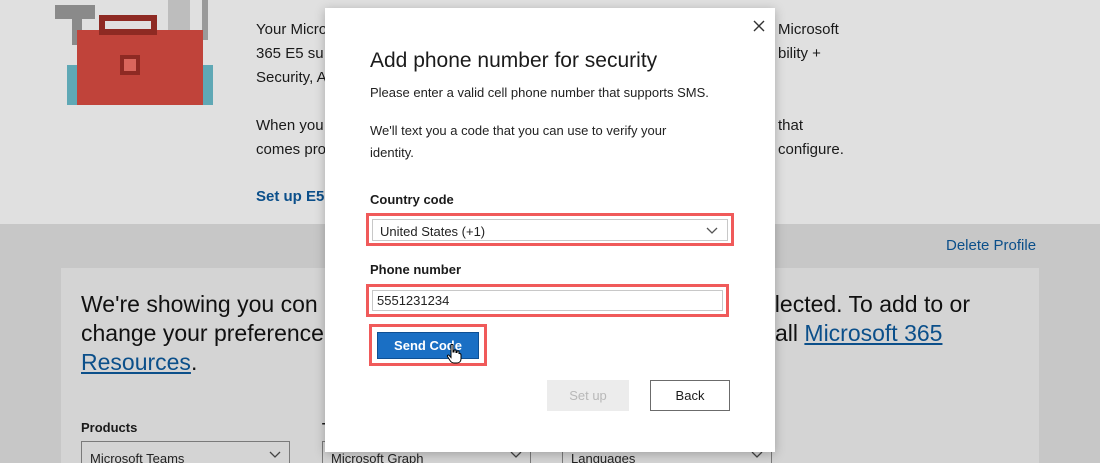  What do you see at coordinates (454, 354) in the screenshot?
I see `hand-pointer-icon` at bounding box center [454, 354].